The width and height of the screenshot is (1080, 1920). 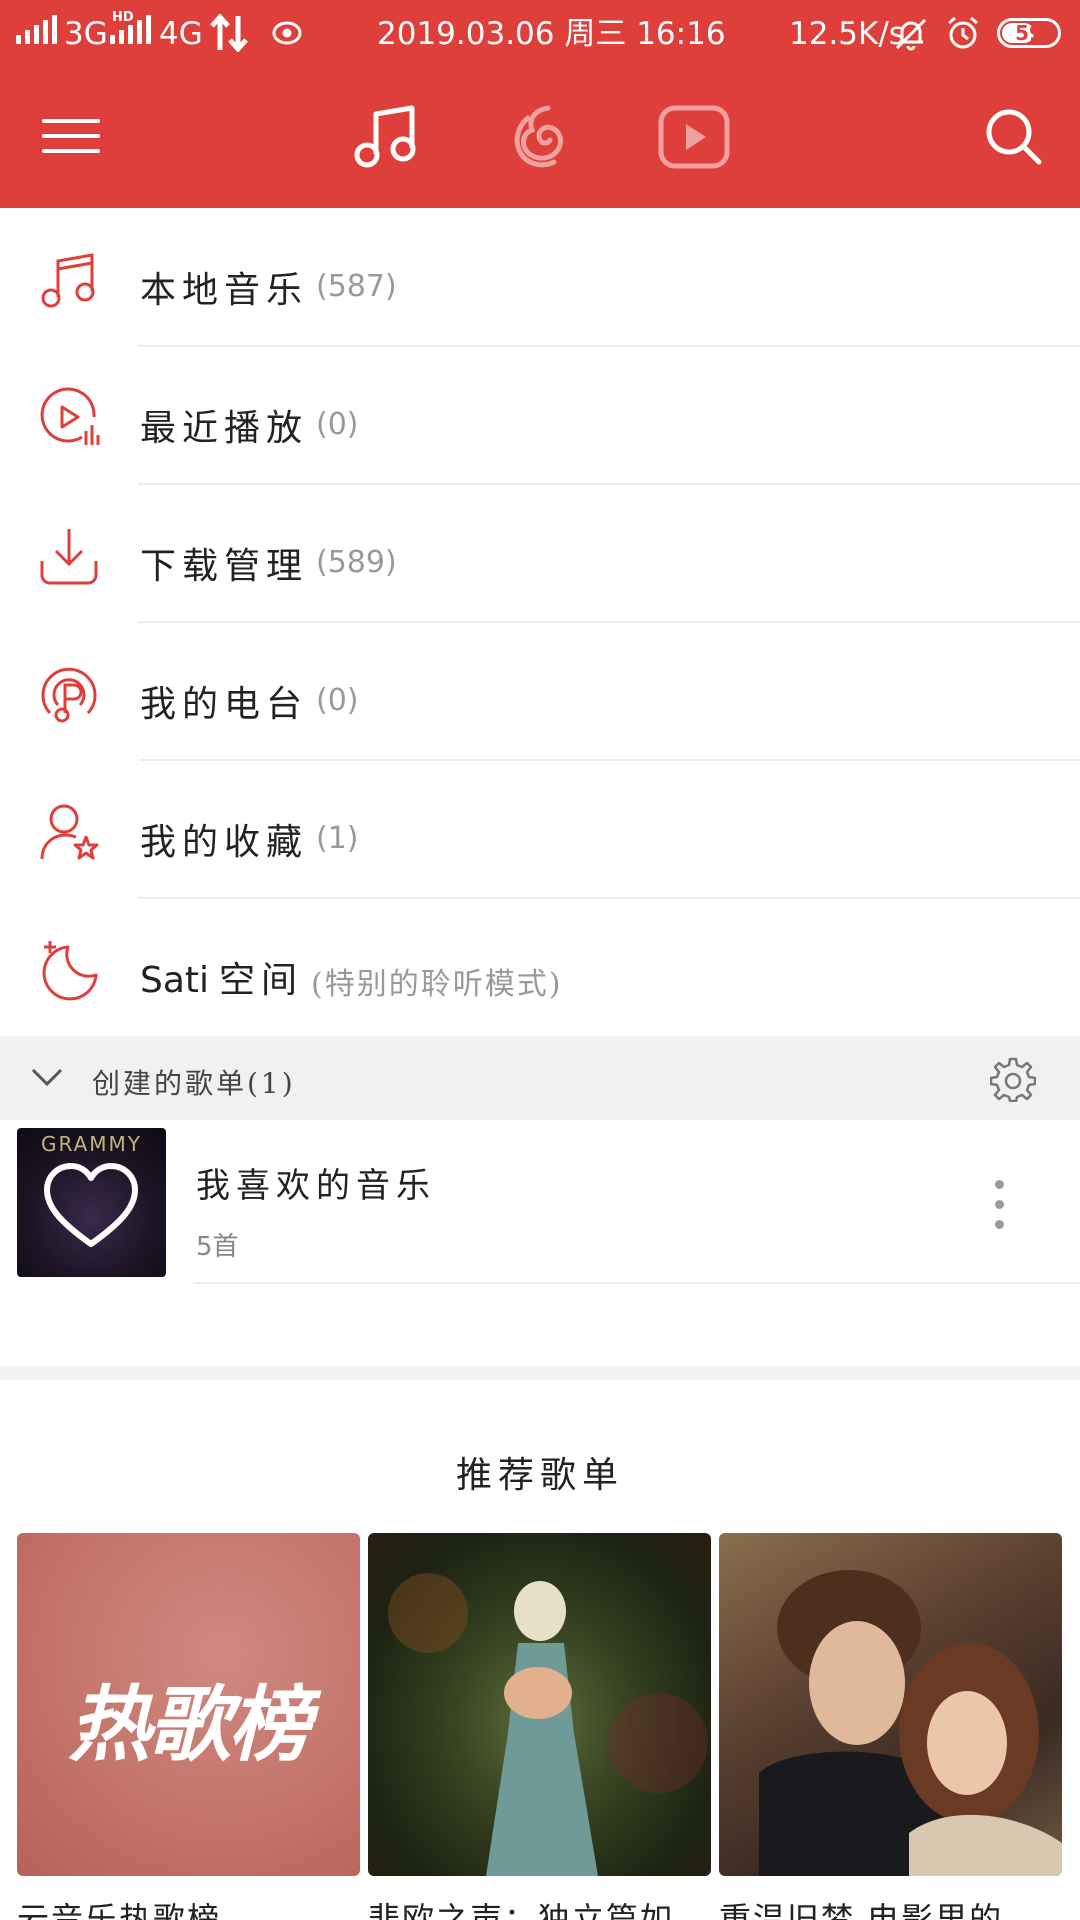 What do you see at coordinates (694, 137) in the screenshot?
I see `video-tab-icon` at bounding box center [694, 137].